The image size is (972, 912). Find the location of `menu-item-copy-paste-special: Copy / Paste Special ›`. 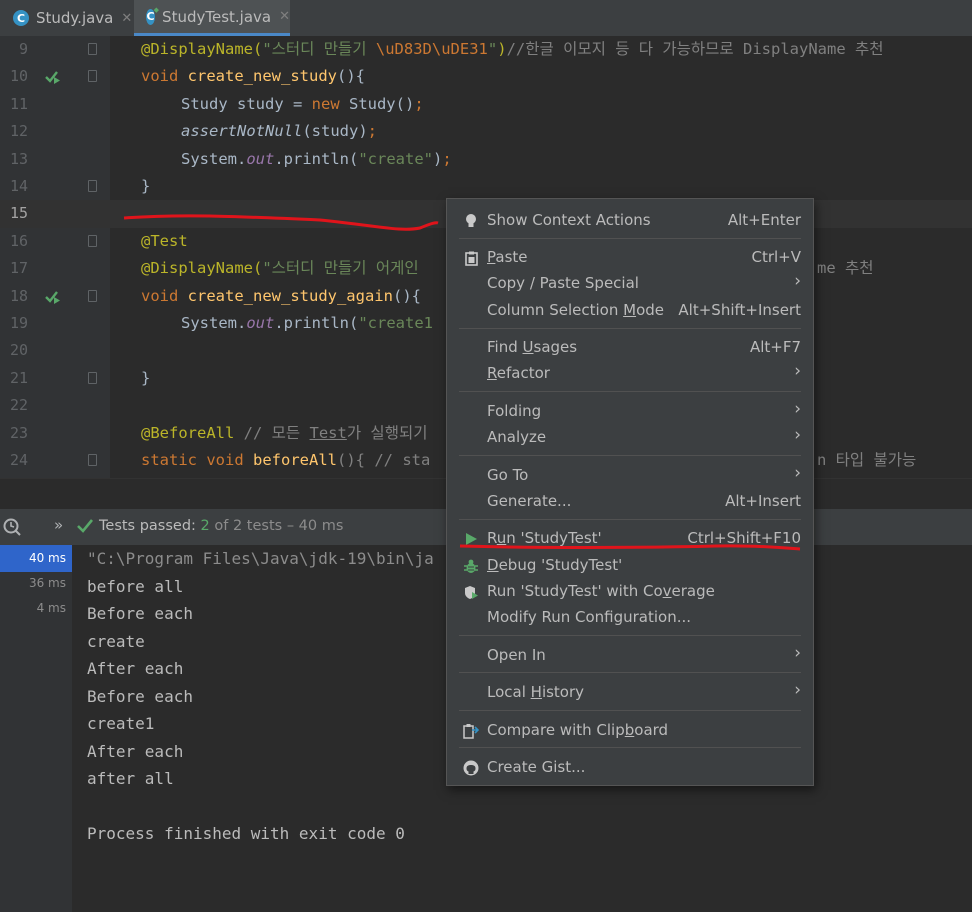

menu-item-copy-paste-special: Copy / Paste Special › is located at coordinates (630, 284).